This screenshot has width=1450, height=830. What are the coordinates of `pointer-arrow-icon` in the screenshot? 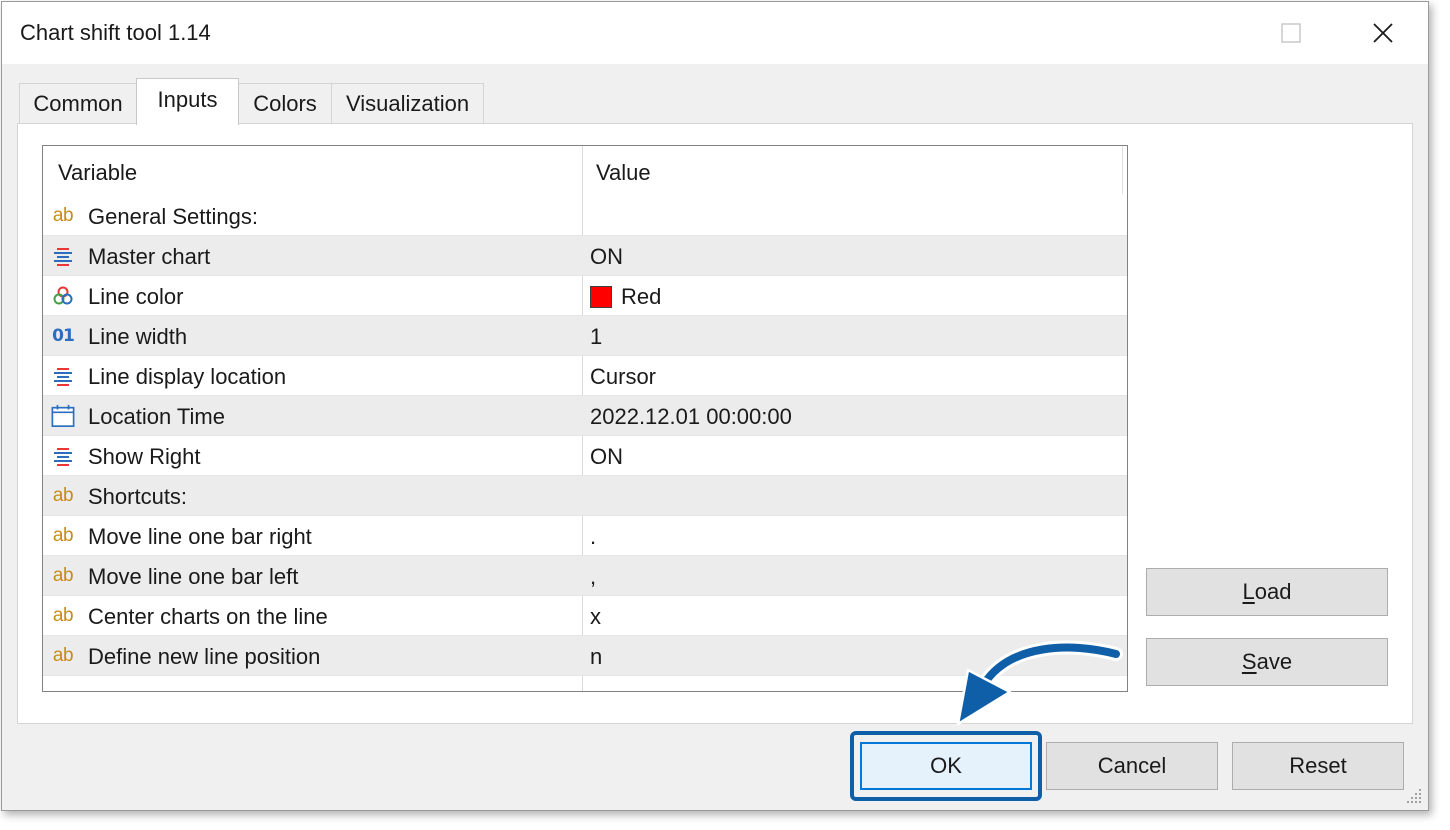 It's located at (1039, 683).